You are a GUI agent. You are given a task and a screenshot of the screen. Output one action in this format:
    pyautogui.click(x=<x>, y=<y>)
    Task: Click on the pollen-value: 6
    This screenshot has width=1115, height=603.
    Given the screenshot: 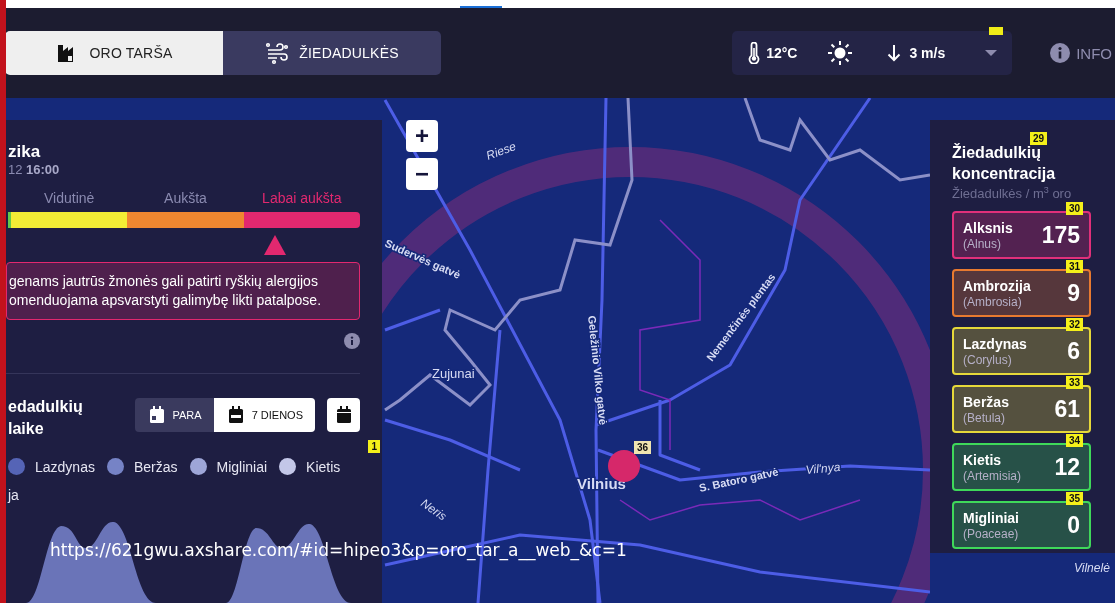 What is the action you would take?
    pyautogui.click(x=1073, y=351)
    